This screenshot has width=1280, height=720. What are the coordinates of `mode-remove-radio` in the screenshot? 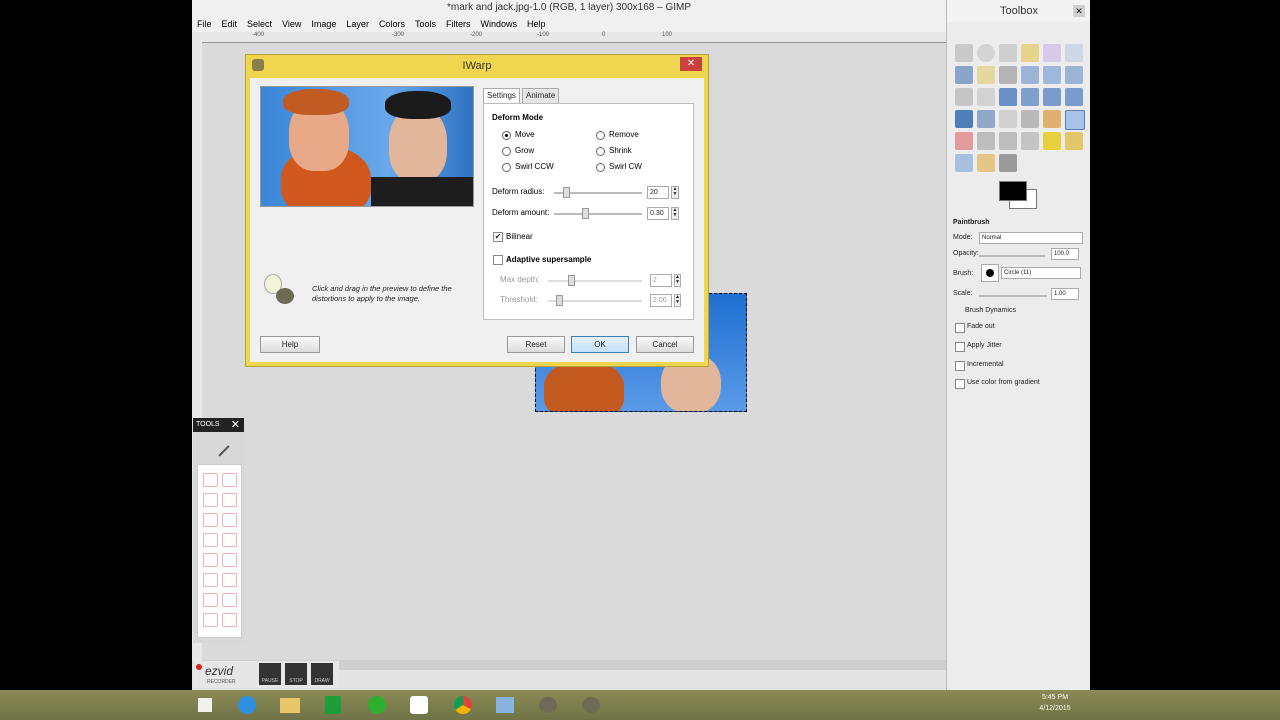 It's located at (600, 135).